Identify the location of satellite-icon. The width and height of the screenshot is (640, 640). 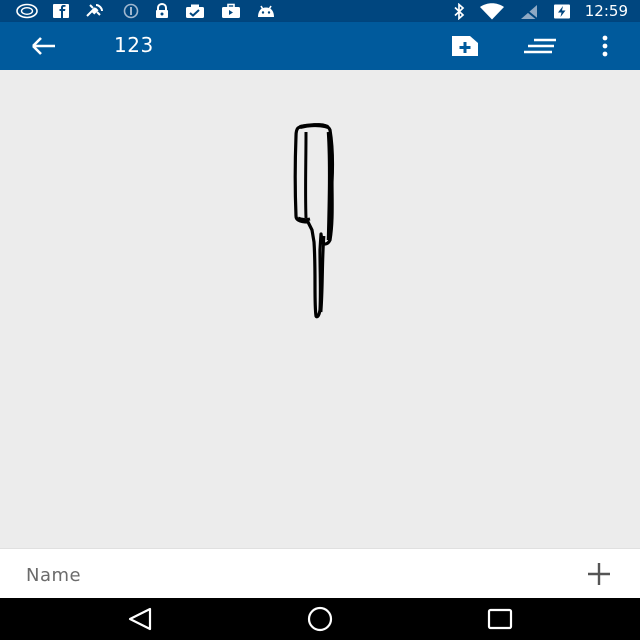
(94, 10).